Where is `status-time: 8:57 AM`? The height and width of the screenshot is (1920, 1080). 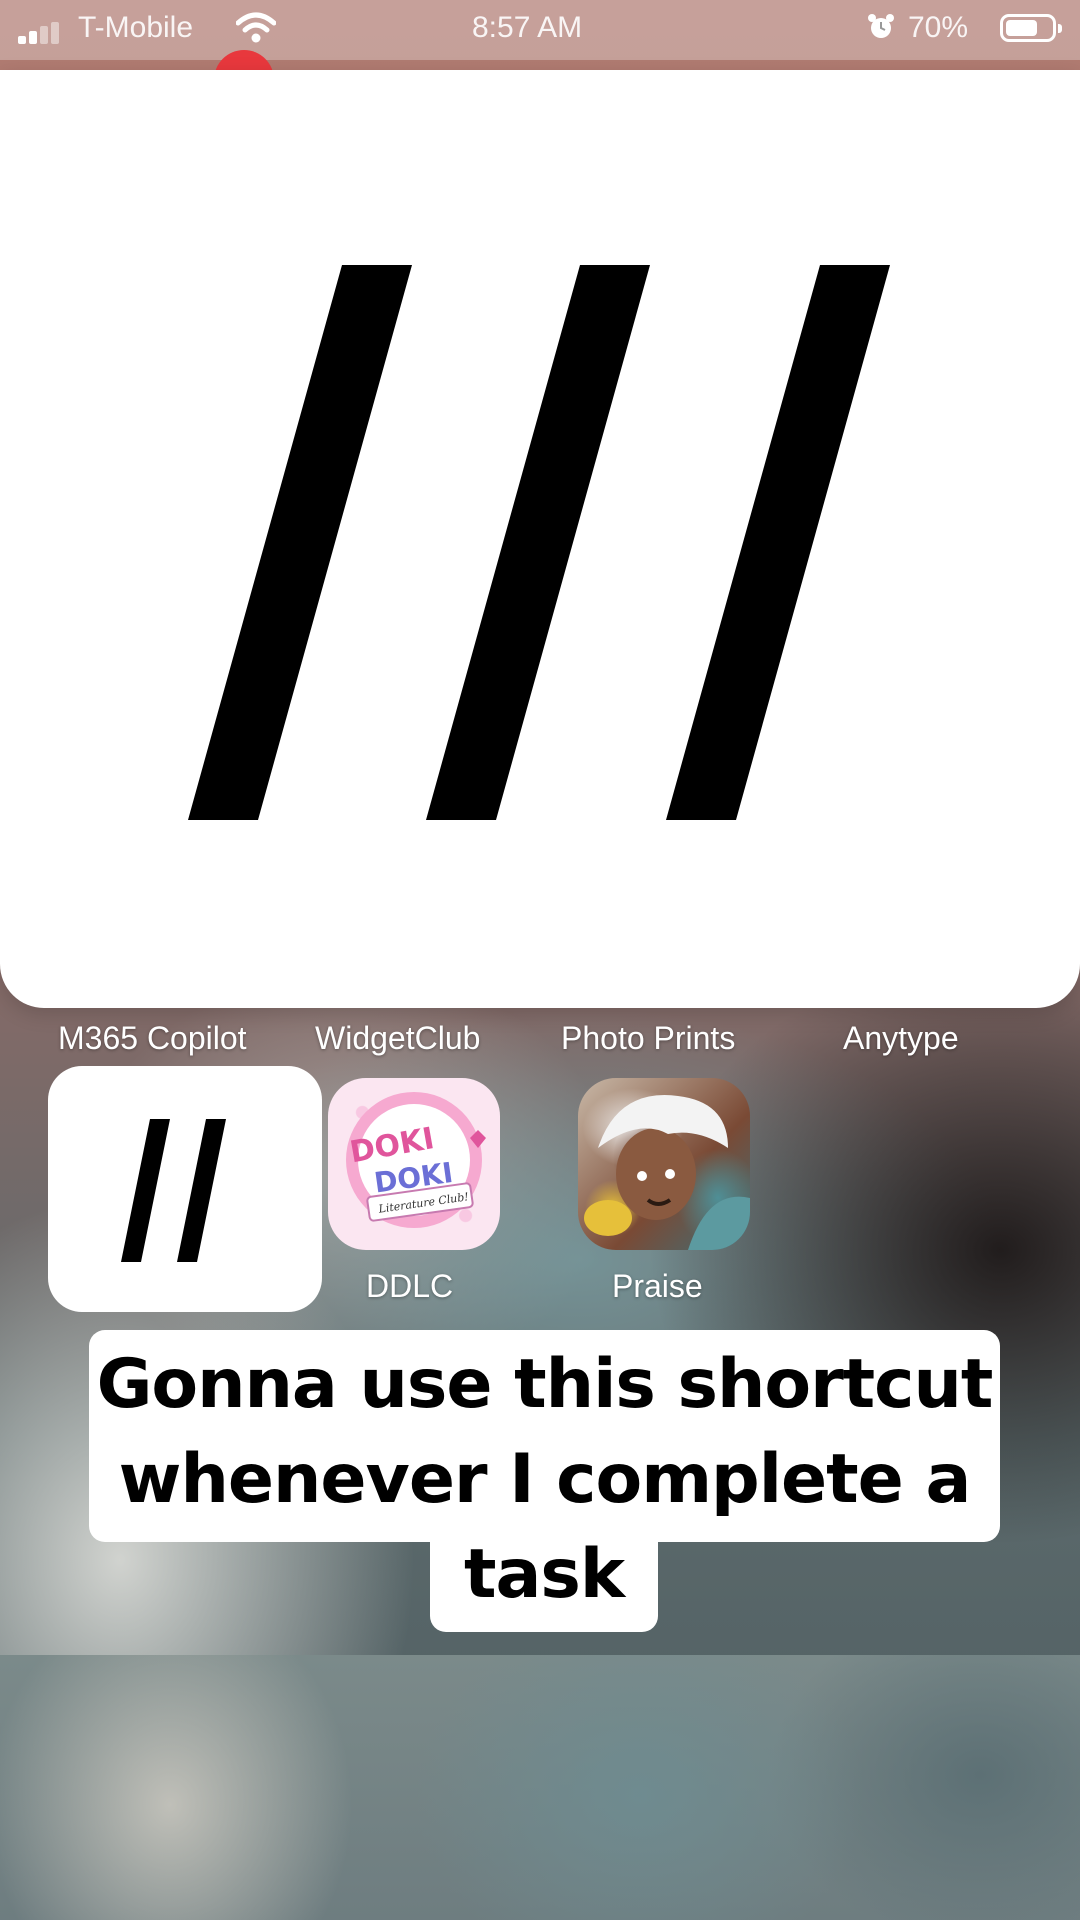
status-time: 8:57 AM is located at coordinates (527, 27).